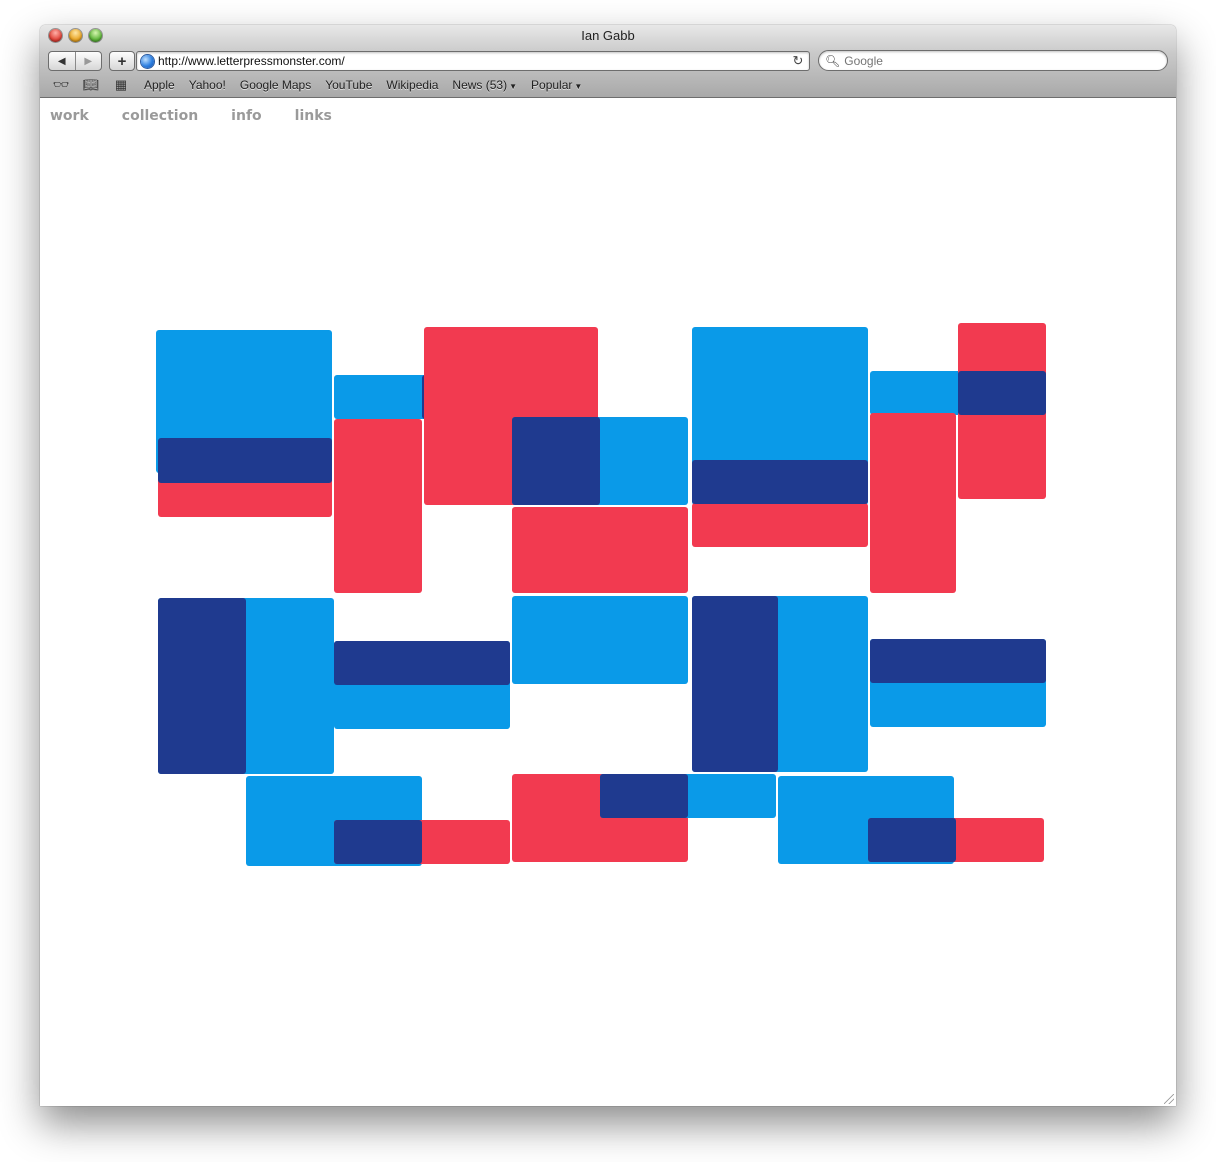 This screenshot has height=1162, width=1216. Describe the element at coordinates (412, 85) in the screenshot. I see `bookmark-wikipedia: Wikipedia` at that location.